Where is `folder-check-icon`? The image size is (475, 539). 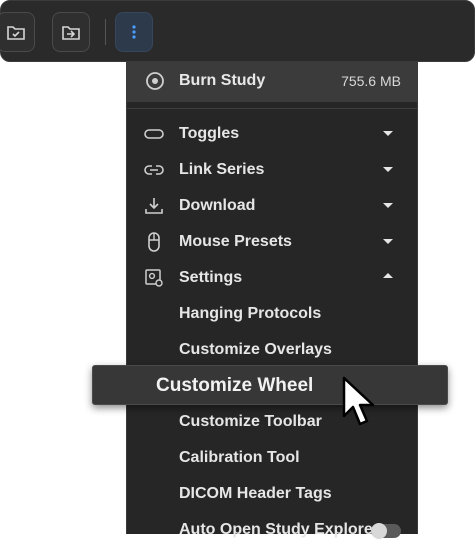 folder-check-icon is located at coordinates (16, 33).